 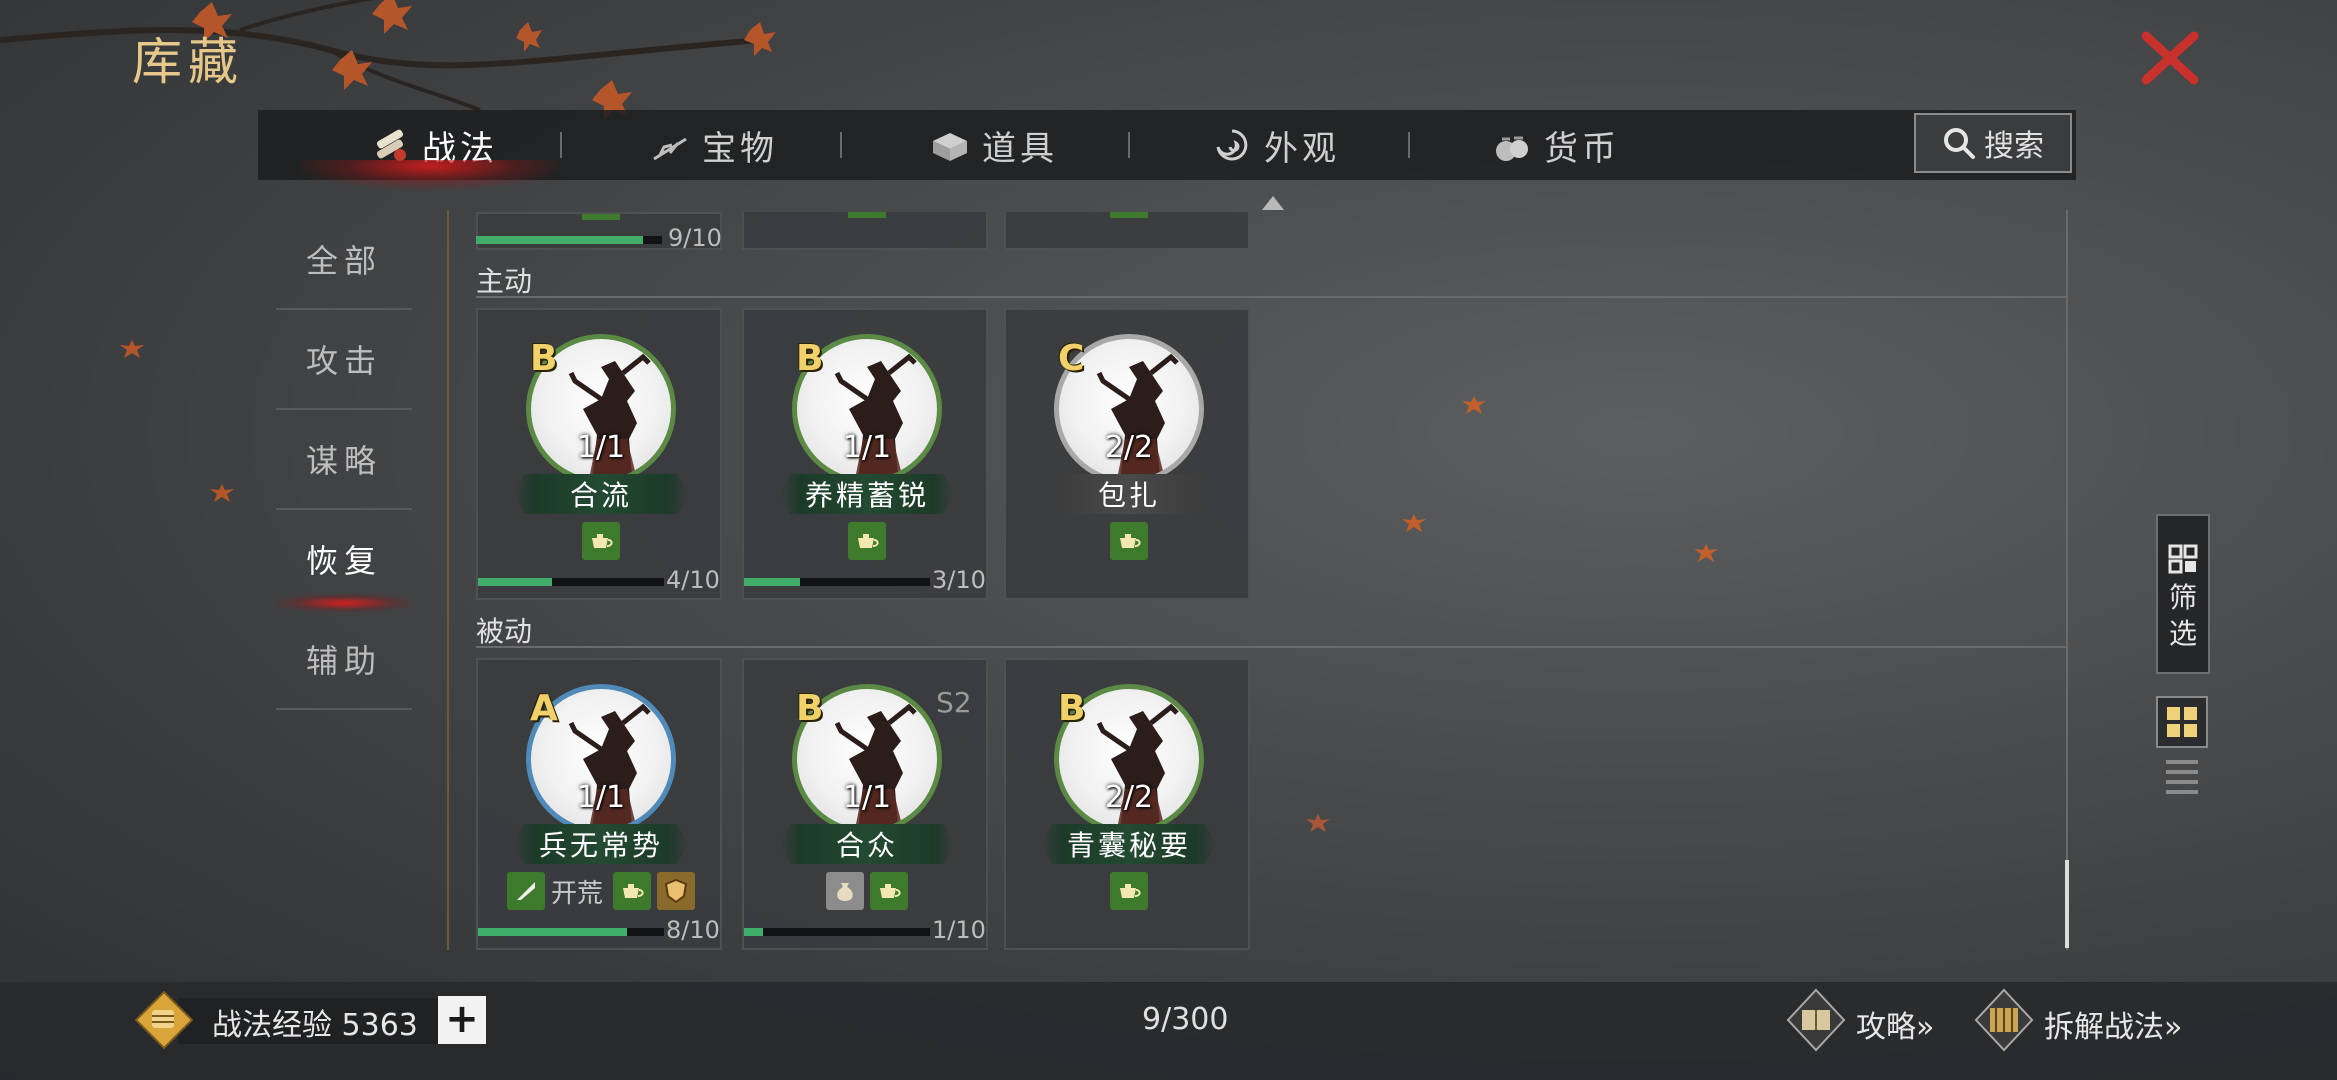 What do you see at coordinates (2004, 1020) in the screenshot?
I see `dismantle-icon` at bounding box center [2004, 1020].